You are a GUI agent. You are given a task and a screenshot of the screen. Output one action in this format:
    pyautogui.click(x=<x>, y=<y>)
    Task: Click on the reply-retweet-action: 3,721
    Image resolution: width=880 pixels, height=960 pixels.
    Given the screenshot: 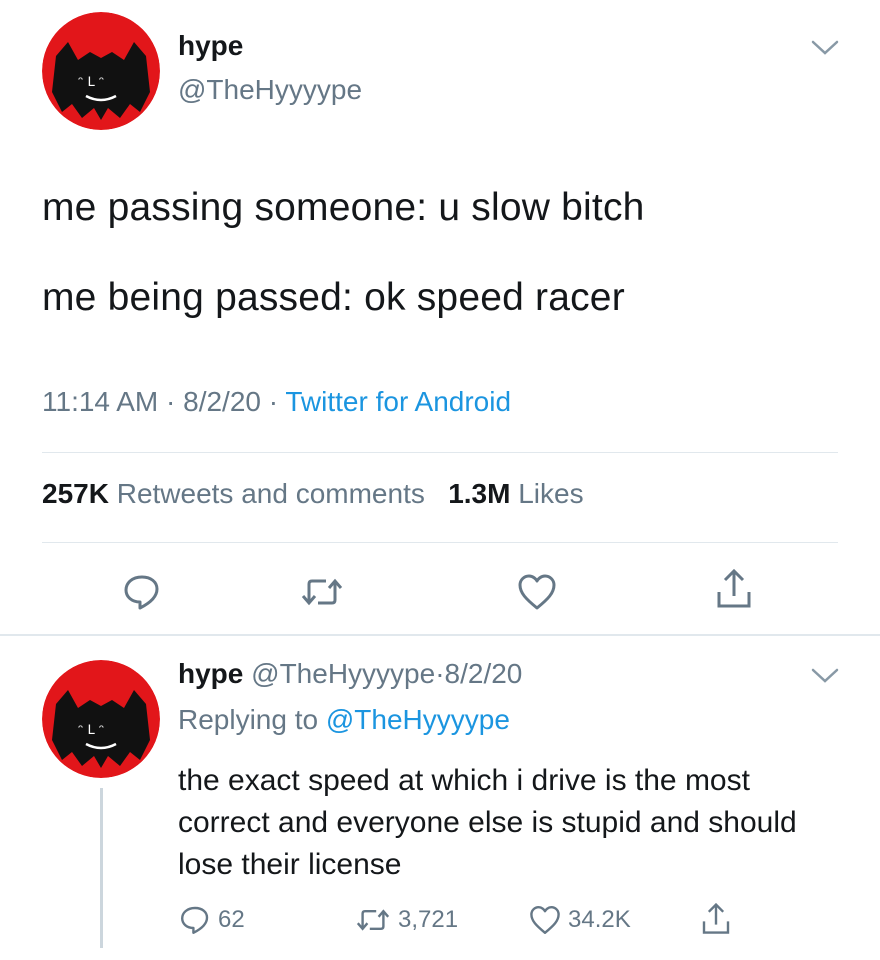 What is the action you would take?
    pyautogui.click(x=406, y=920)
    